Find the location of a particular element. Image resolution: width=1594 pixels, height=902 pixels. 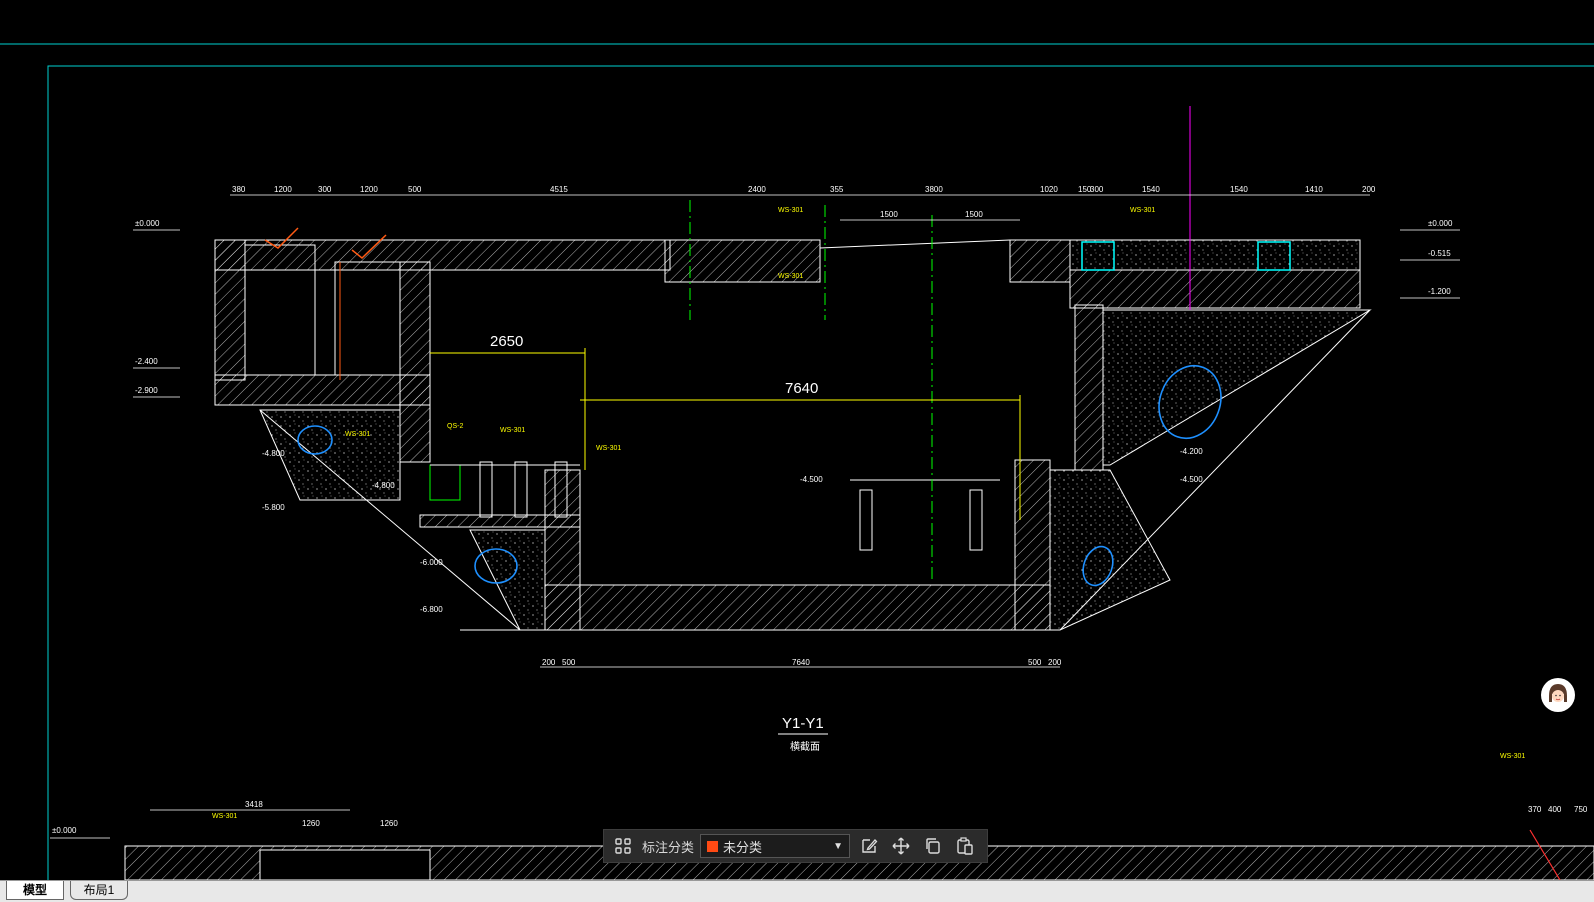

bottom-dimension-chain: 200 500 7640 500 200 is located at coordinates (801, 663).